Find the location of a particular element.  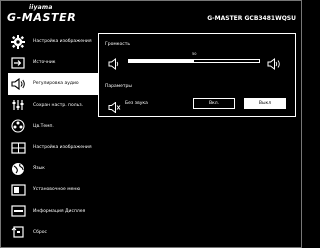

menu-item-picture-adjust: Настройка изображения is located at coordinates (54, 41).